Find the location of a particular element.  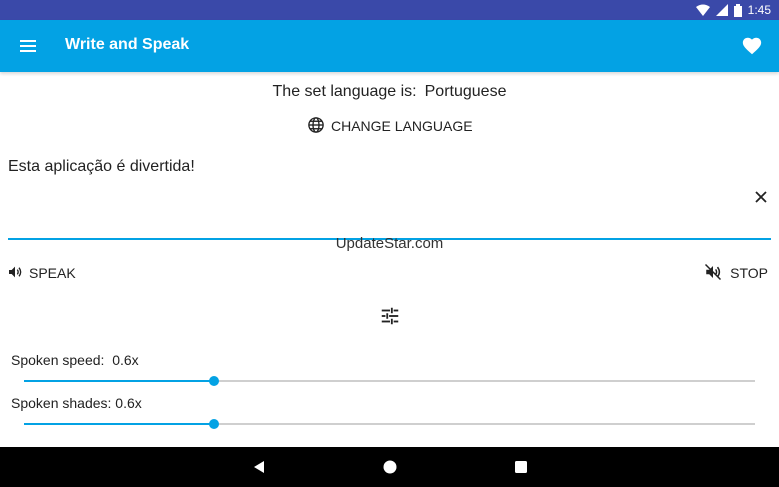

stop-button: STOP is located at coordinates (736, 273).